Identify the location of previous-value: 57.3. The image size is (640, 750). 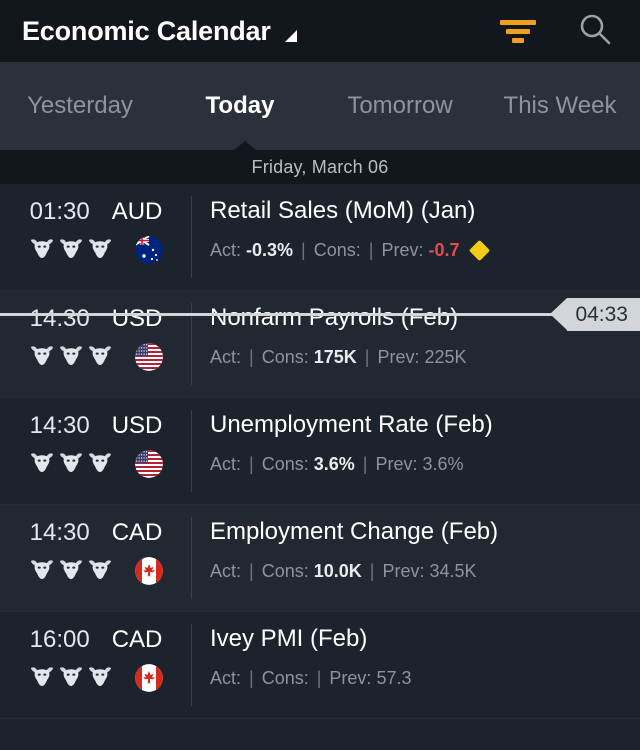
(394, 678).